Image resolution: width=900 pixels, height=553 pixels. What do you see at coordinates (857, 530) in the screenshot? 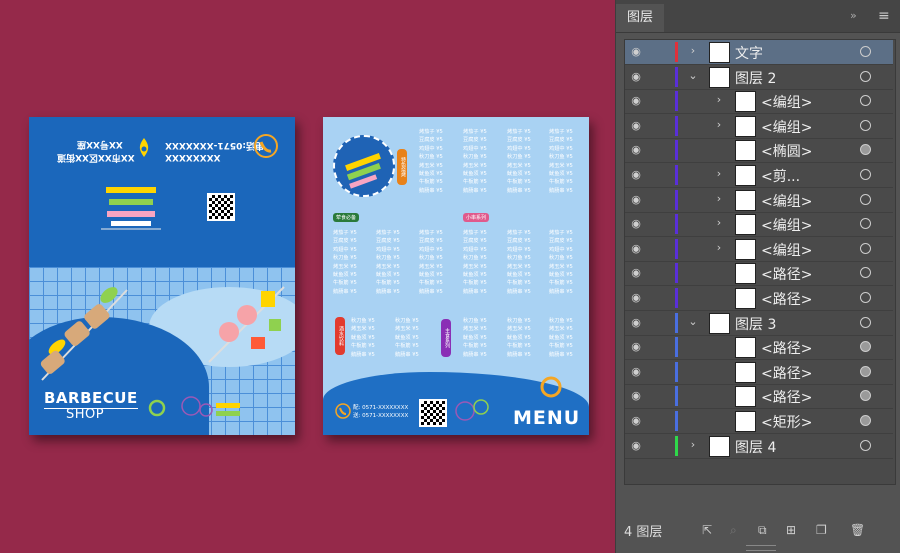
I see `delete-icon: 🗑` at bounding box center [857, 530].